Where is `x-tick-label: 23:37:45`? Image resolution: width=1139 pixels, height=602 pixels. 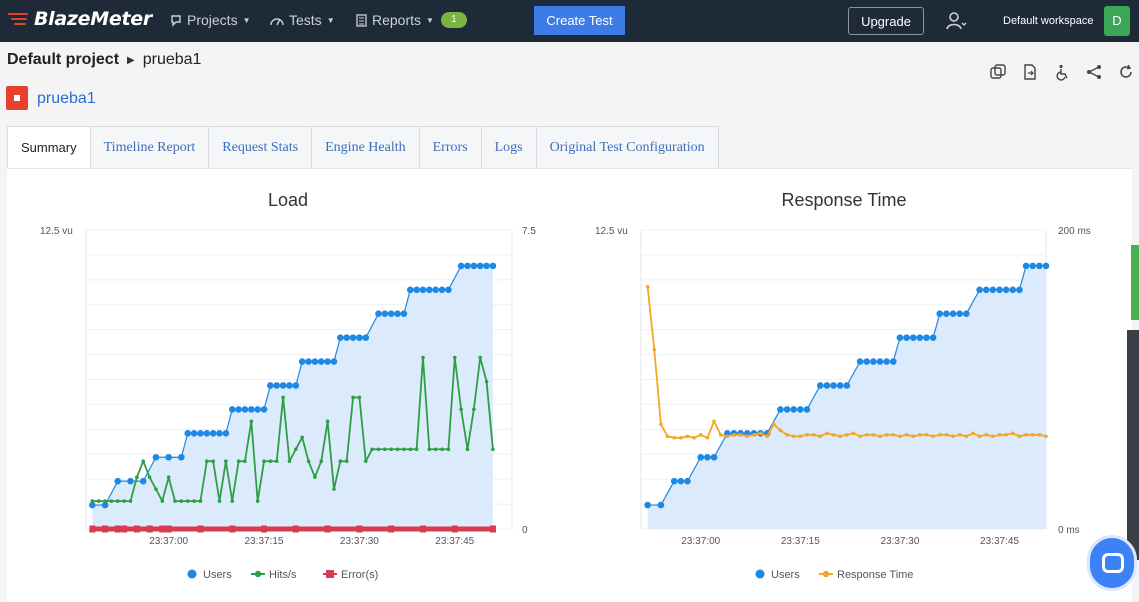 x-tick-label: 23:37:45 is located at coordinates (999, 541).